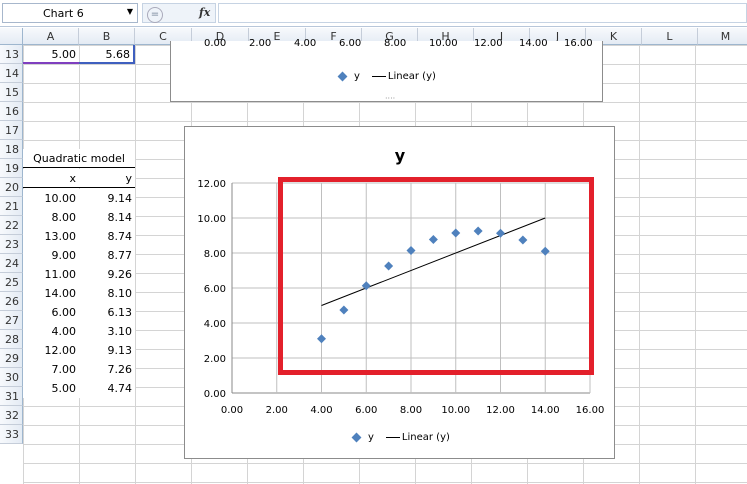 The height and width of the screenshot is (484, 747). I want to click on x-tick-label: 6.00, so click(366, 410).